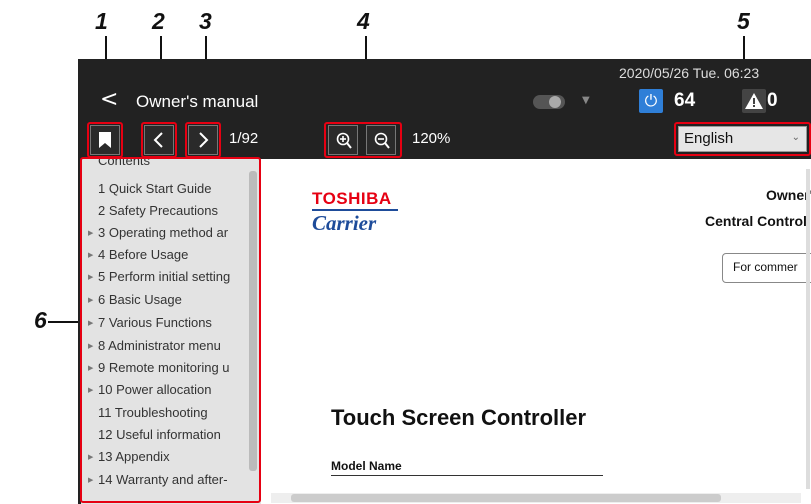 The image size is (811, 504). I want to click on doc-model-underline, so click(467, 475).